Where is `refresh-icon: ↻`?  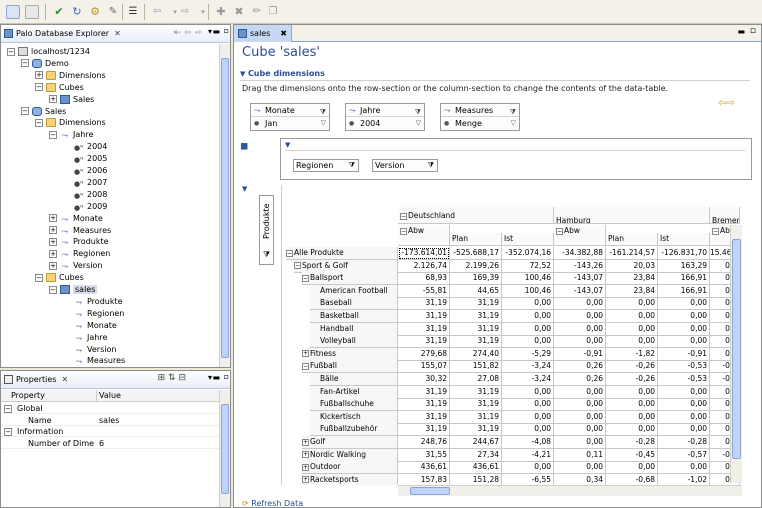 refresh-icon: ↻ is located at coordinates (77, 12).